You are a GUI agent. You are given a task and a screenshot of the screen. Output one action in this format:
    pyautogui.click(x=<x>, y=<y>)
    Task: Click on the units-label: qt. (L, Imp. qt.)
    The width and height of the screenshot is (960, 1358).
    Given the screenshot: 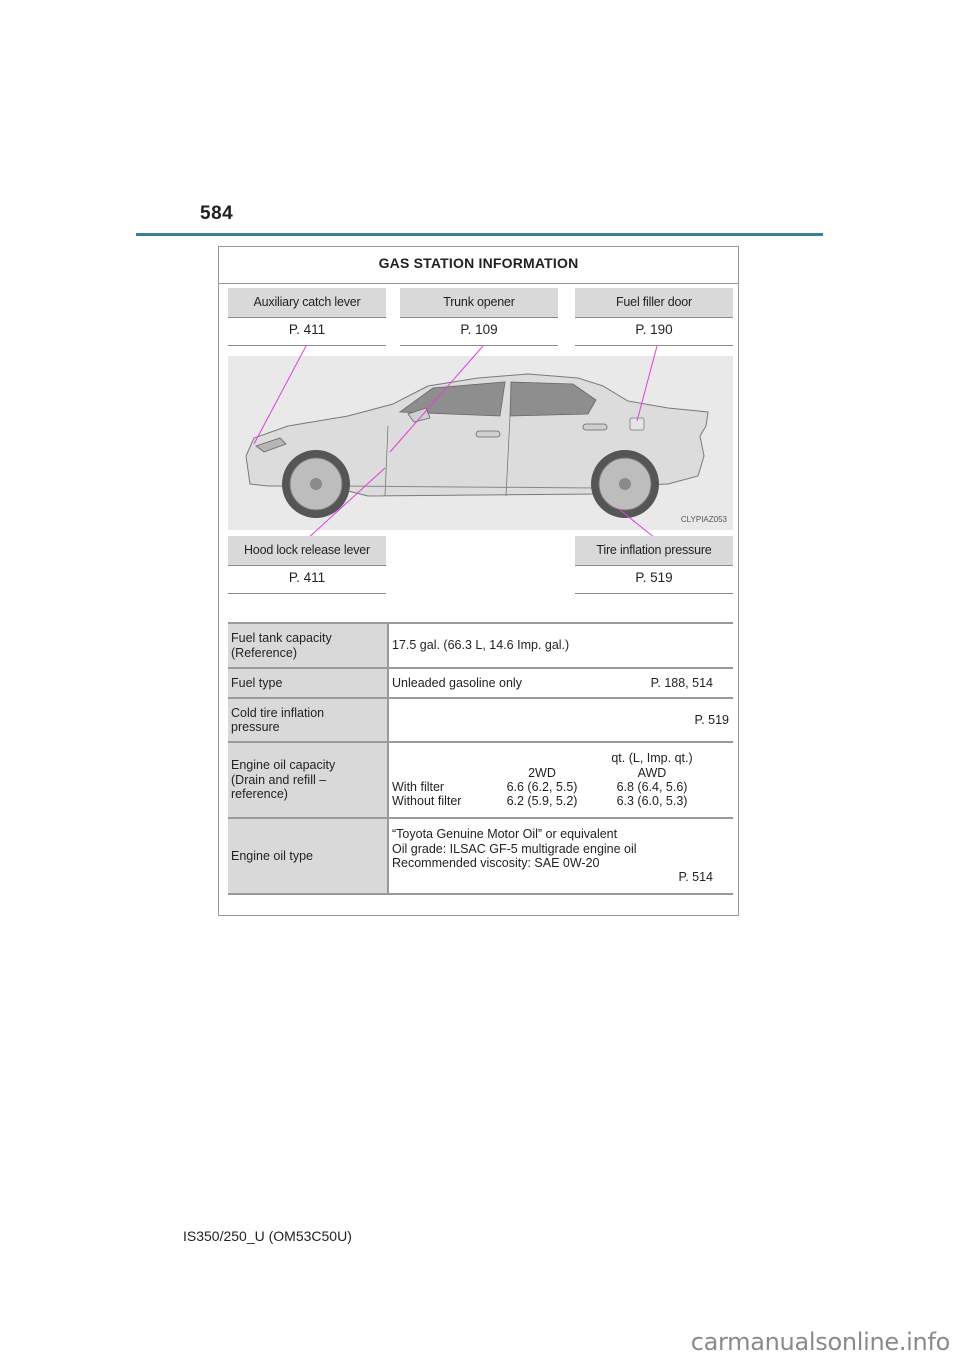 What is the action you would take?
    pyautogui.click(x=652, y=758)
    